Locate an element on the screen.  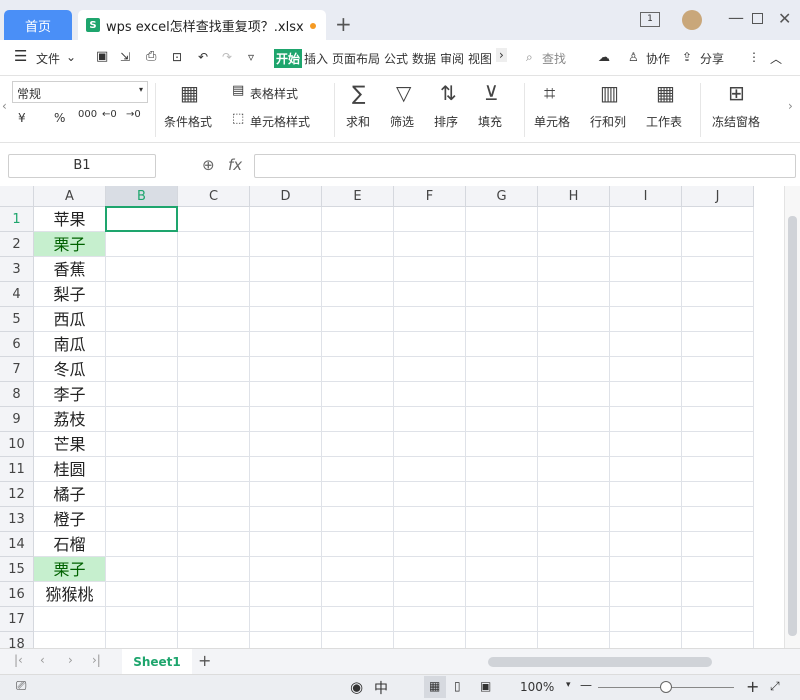
vertical-scrollbar is located at coordinates (792, 417).